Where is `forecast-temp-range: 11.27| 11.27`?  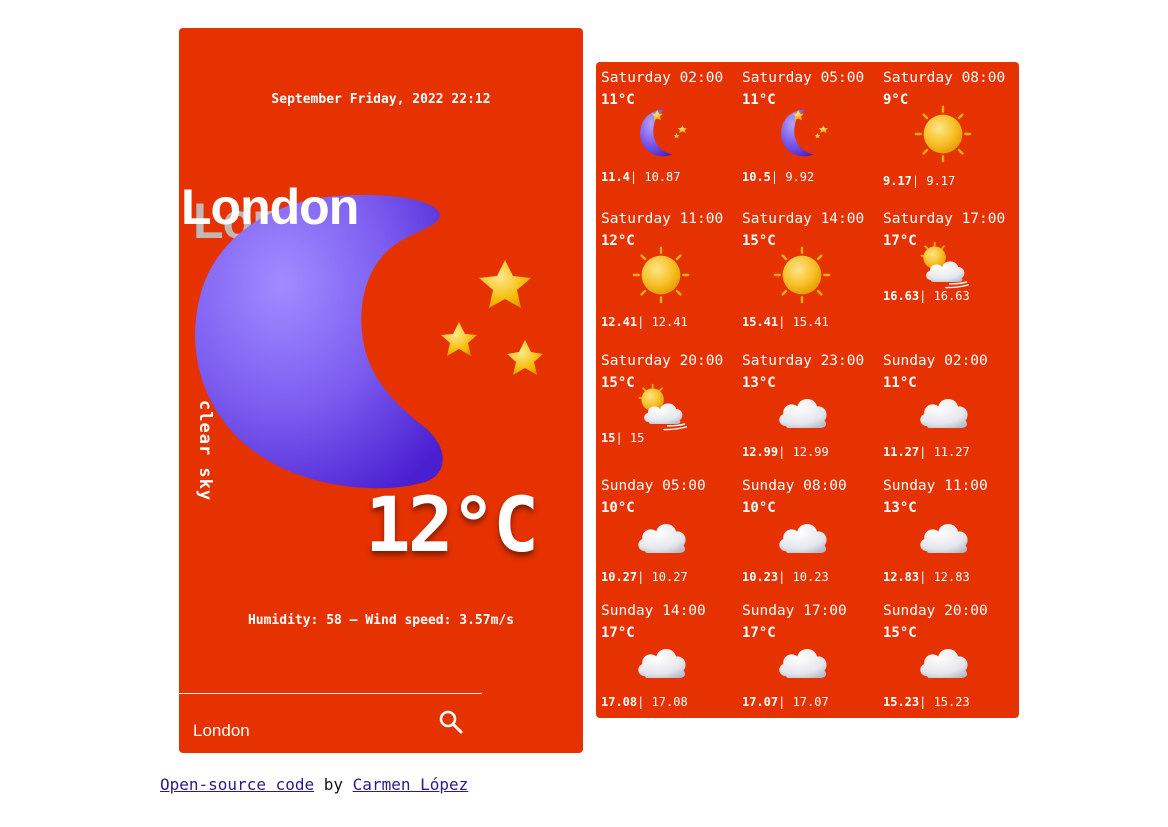 forecast-temp-range: 11.27| 11.27 is located at coordinates (926, 452).